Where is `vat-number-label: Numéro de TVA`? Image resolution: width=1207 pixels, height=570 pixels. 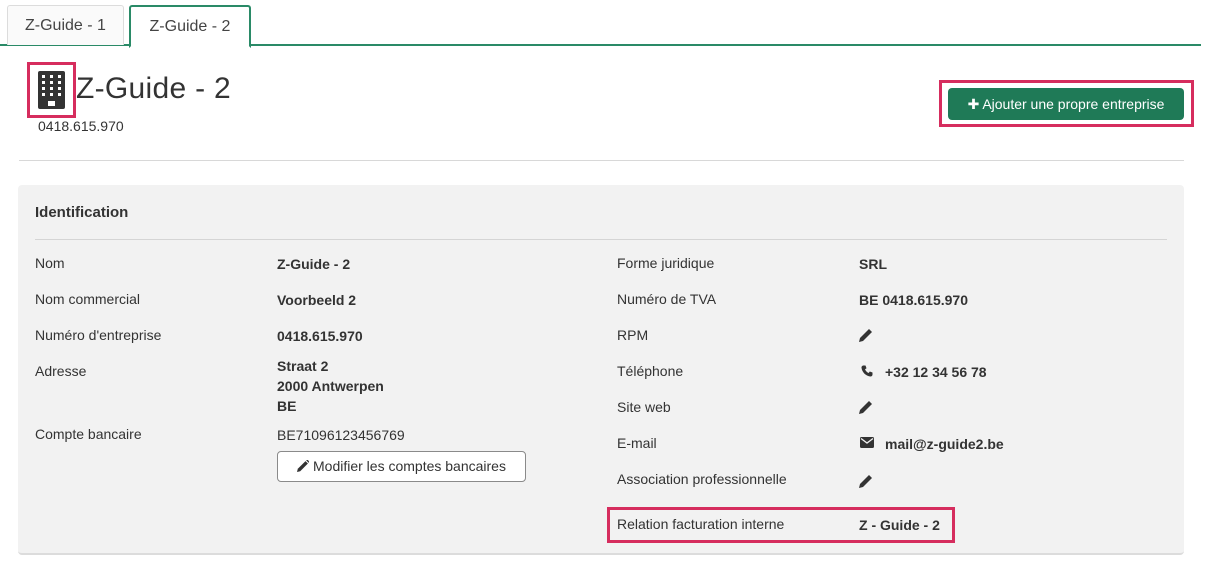 vat-number-label: Numéro de TVA is located at coordinates (667, 299).